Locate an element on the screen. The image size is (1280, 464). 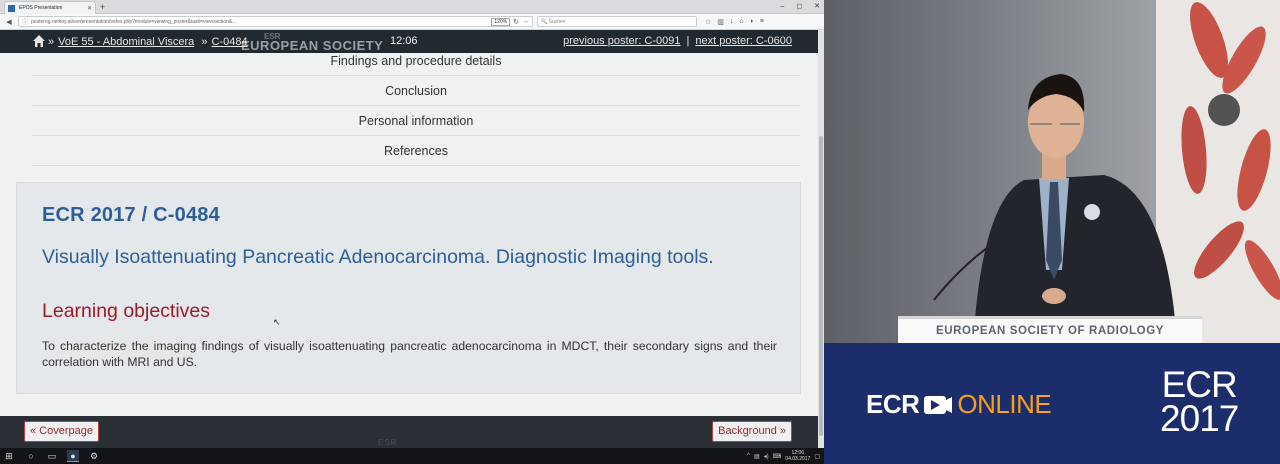
branding-banner: ECR ONLINE ECR 2017 is located at coordinates (1052, 403).